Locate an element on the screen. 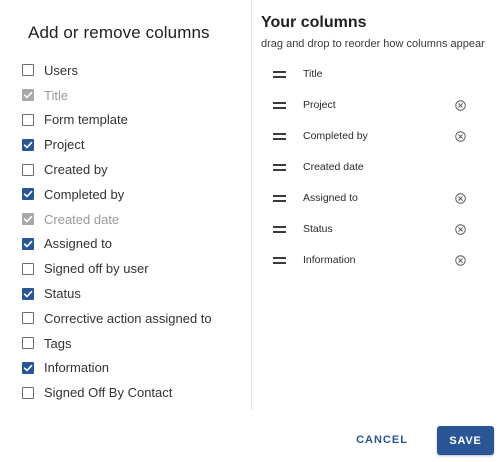  column-option-label: Completed by is located at coordinates (84, 194).